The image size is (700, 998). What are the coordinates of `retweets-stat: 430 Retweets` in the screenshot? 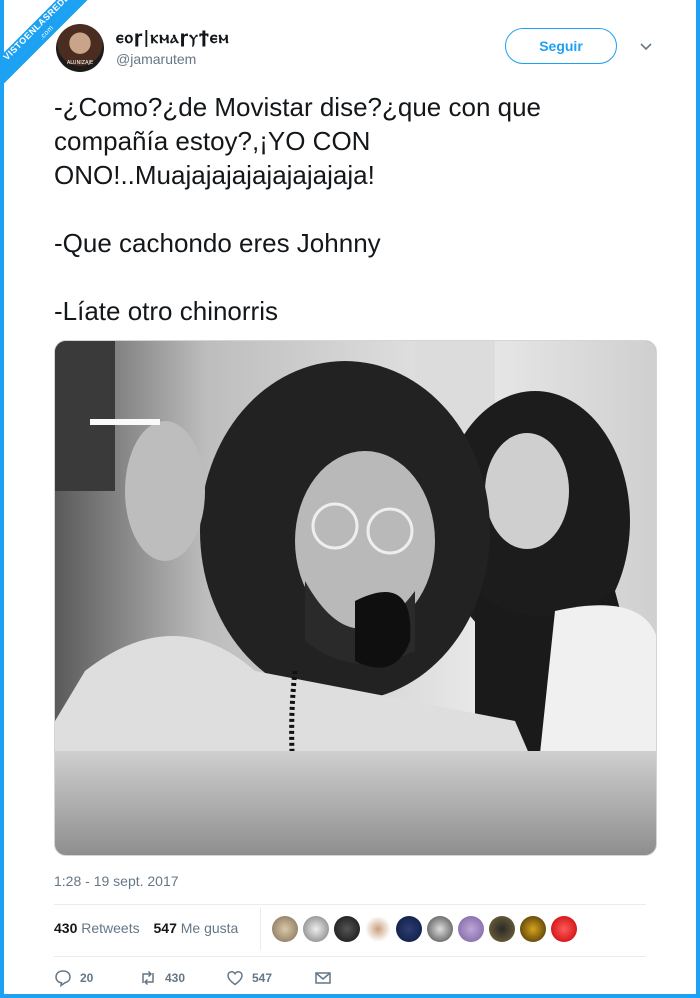 It's located at (97, 928).